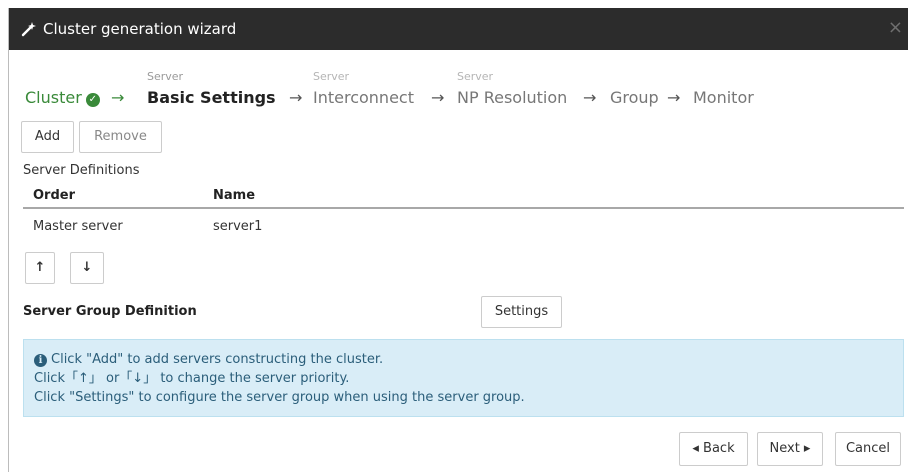 This screenshot has height=472, width=908. What do you see at coordinates (120, 137) in the screenshot?
I see `remove-server-button: Remove` at bounding box center [120, 137].